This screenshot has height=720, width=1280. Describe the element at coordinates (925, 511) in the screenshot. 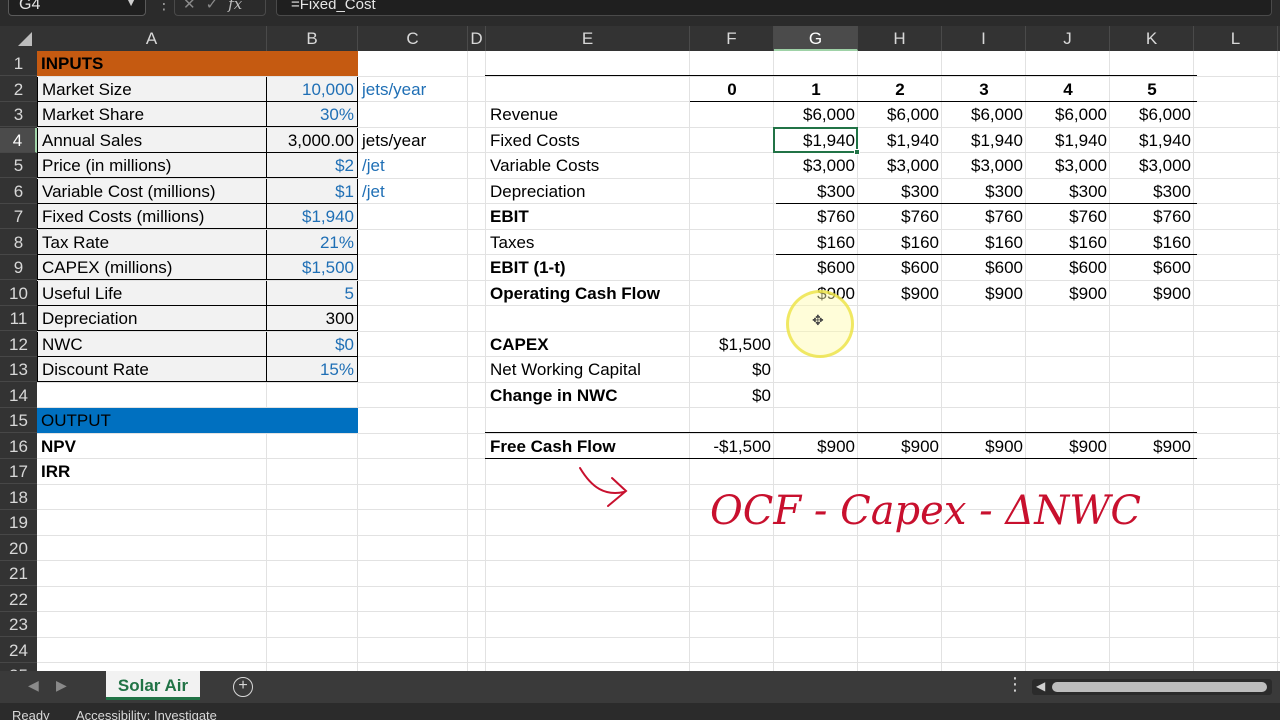

I see `handwritten-formula: OCF - Capex - ΔNWC` at that location.